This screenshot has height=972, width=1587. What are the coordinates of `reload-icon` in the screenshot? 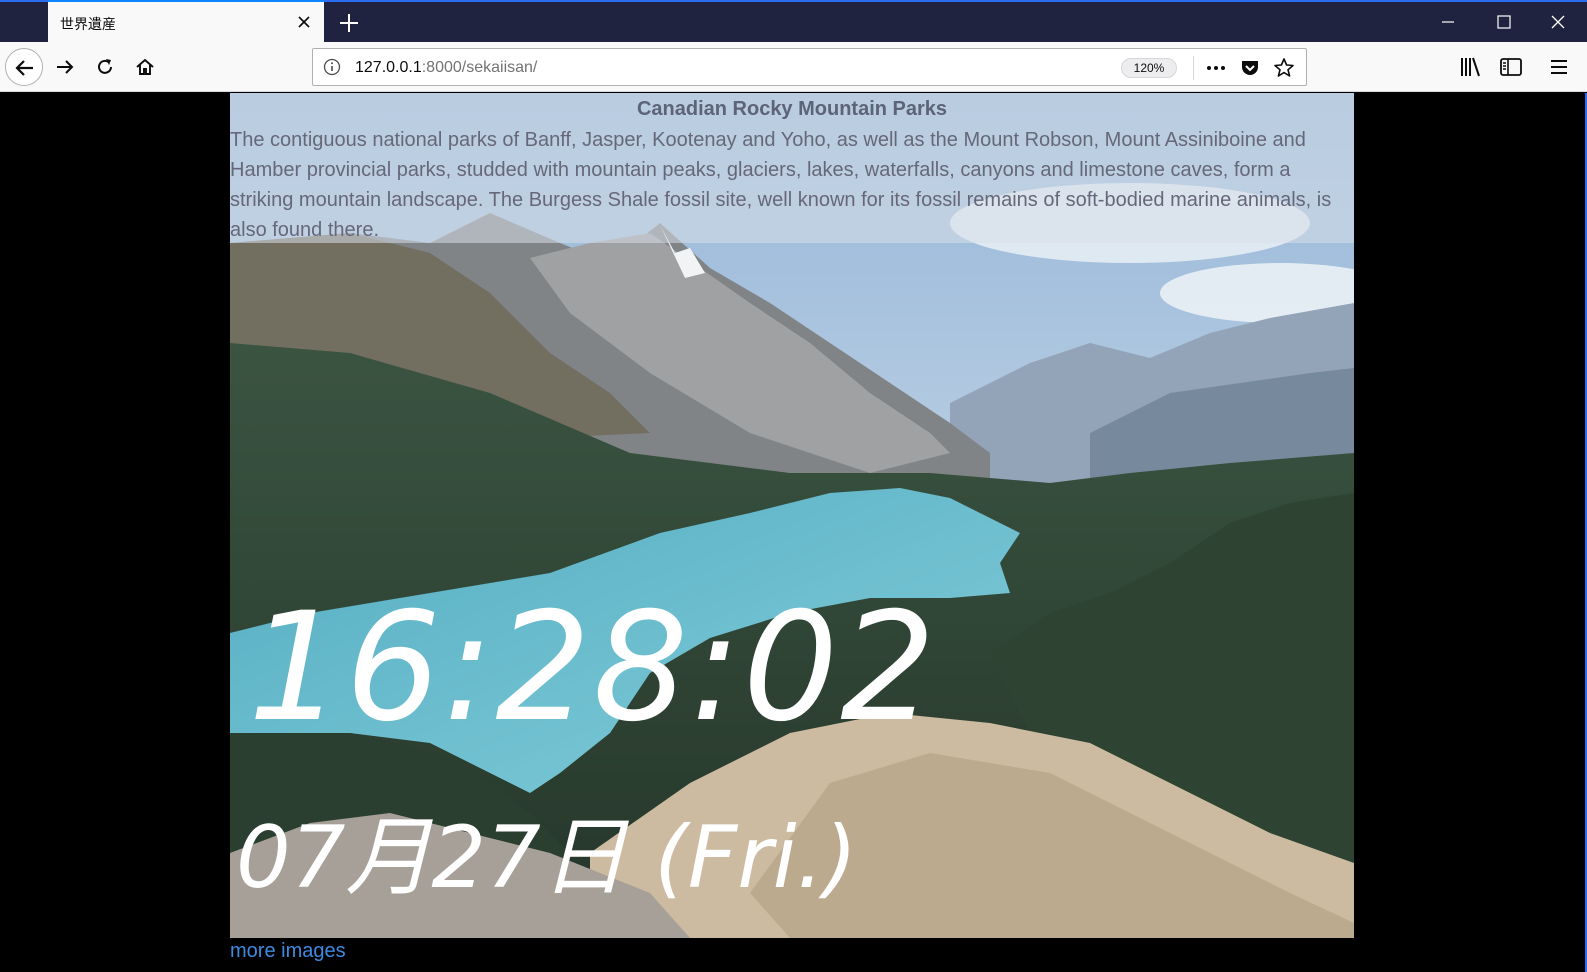 It's located at (105, 67).